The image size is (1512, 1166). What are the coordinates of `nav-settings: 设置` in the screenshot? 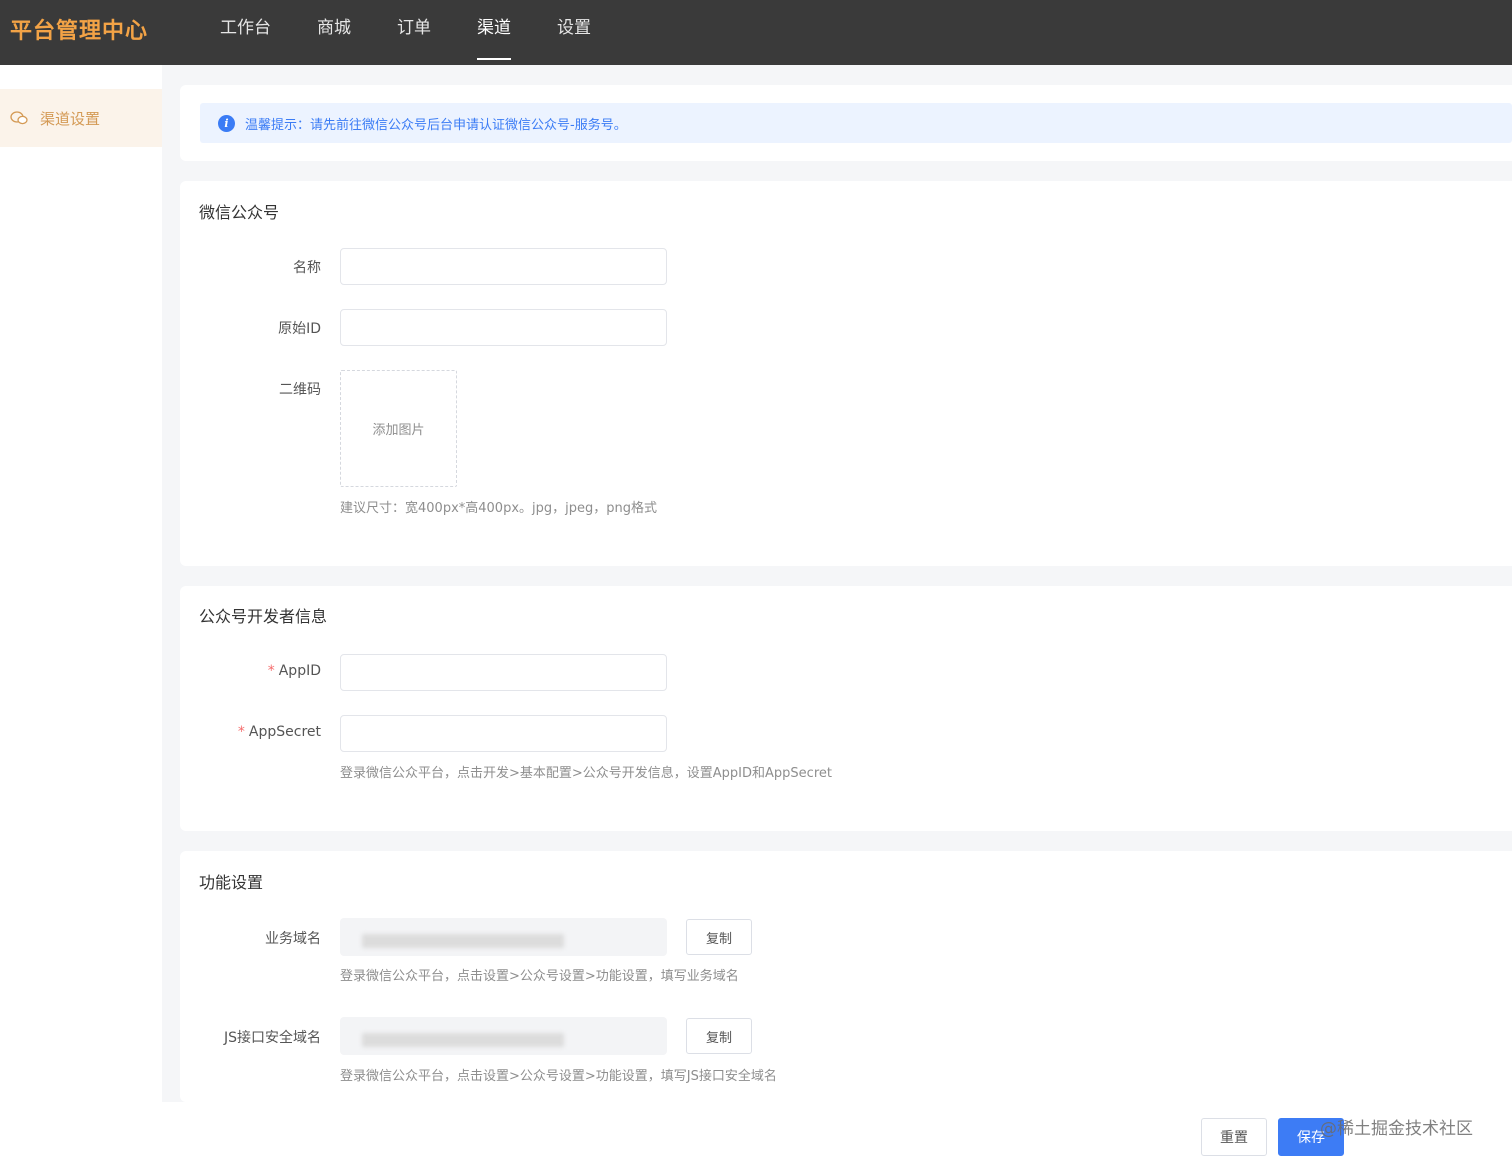 It's located at (574, 32).